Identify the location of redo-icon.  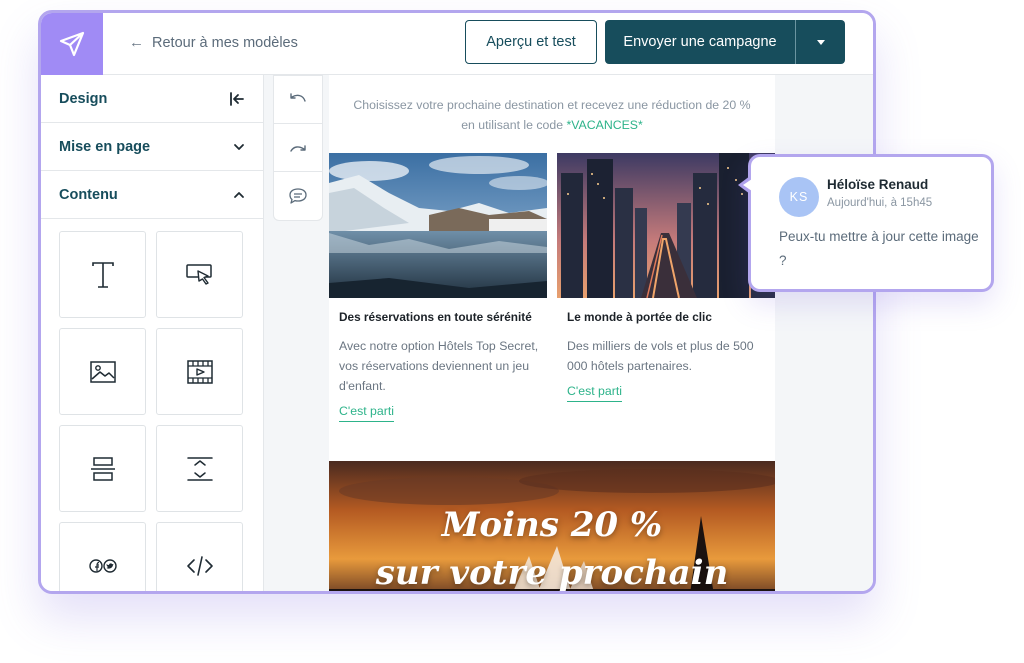
(298, 148).